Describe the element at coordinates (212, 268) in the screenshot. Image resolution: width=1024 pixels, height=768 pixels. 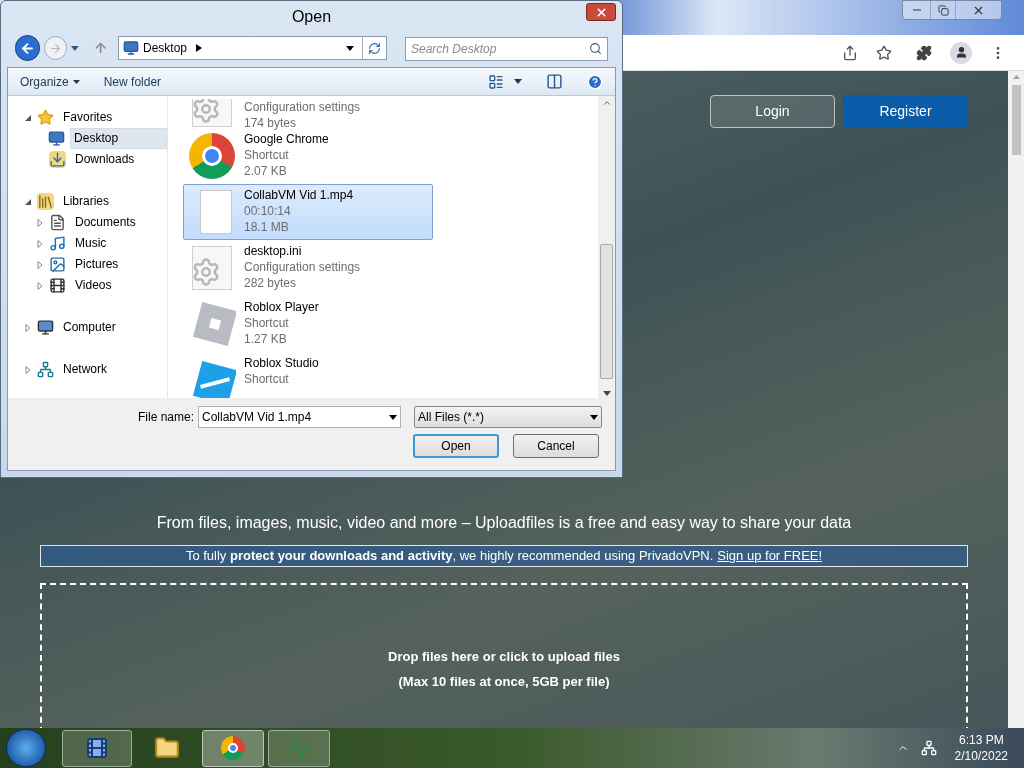
I see `settings-file-icon` at that location.